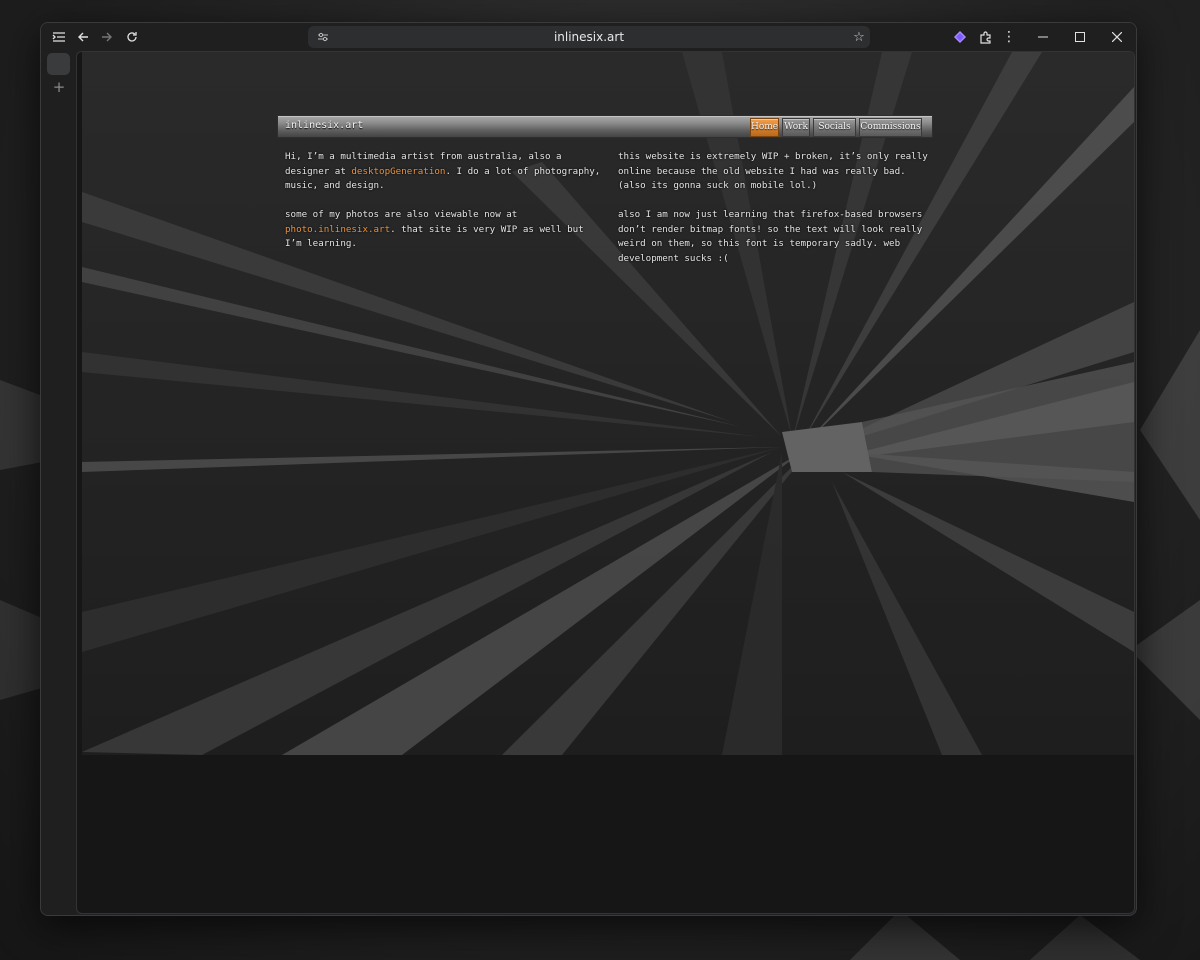 The image size is (1200, 960). What do you see at coordinates (324, 126) in the screenshot?
I see `site-title: inlinesix.art` at bounding box center [324, 126].